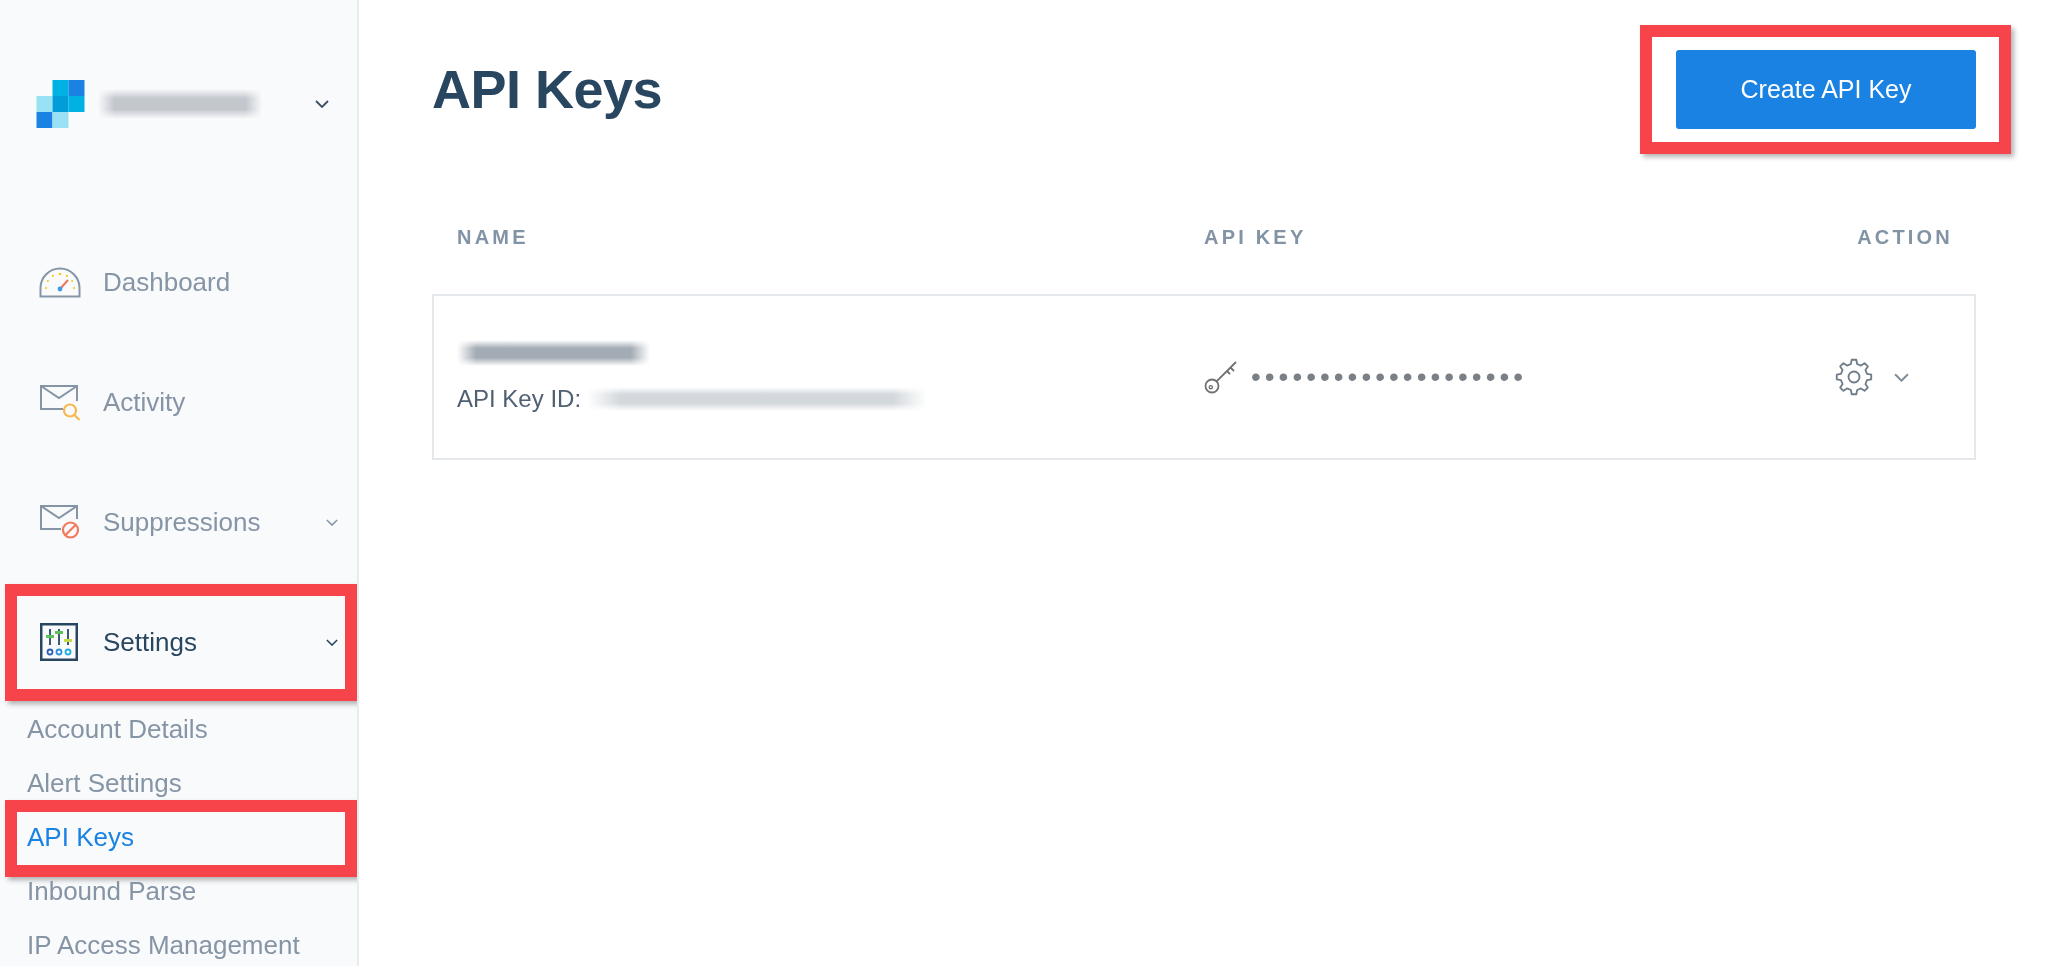 The height and width of the screenshot is (966, 2047). Describe the element at coordinates (1221, 377) in the screenshot. I see `key-icon` at that location.